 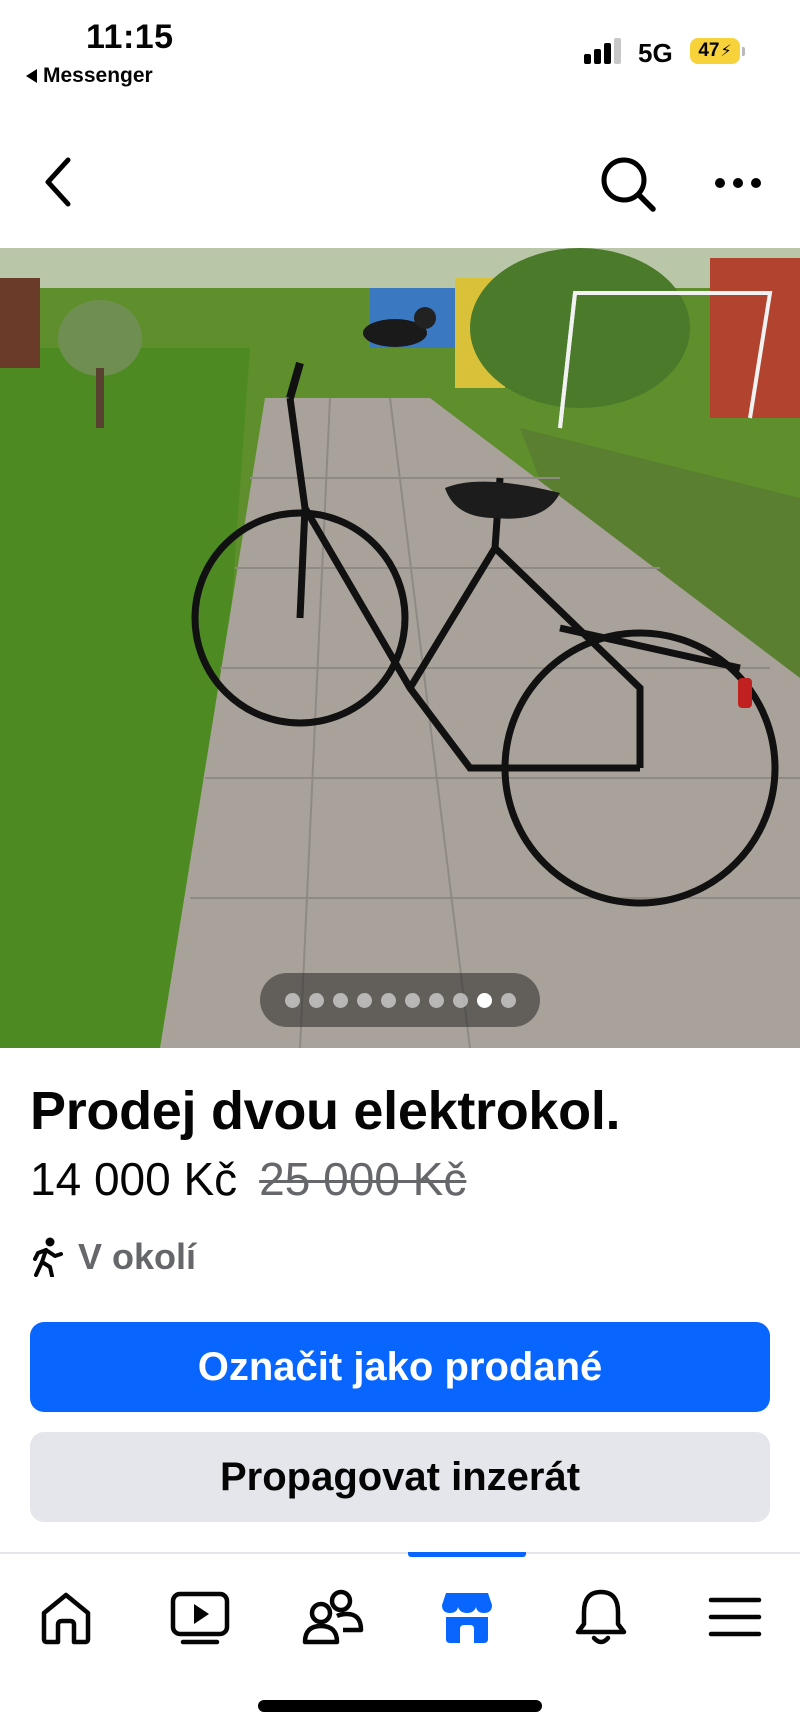 What do you see at coordinates (400, 1000) in the screenshot?
I see `photo-pagination` at bounding box center [400, 1000].